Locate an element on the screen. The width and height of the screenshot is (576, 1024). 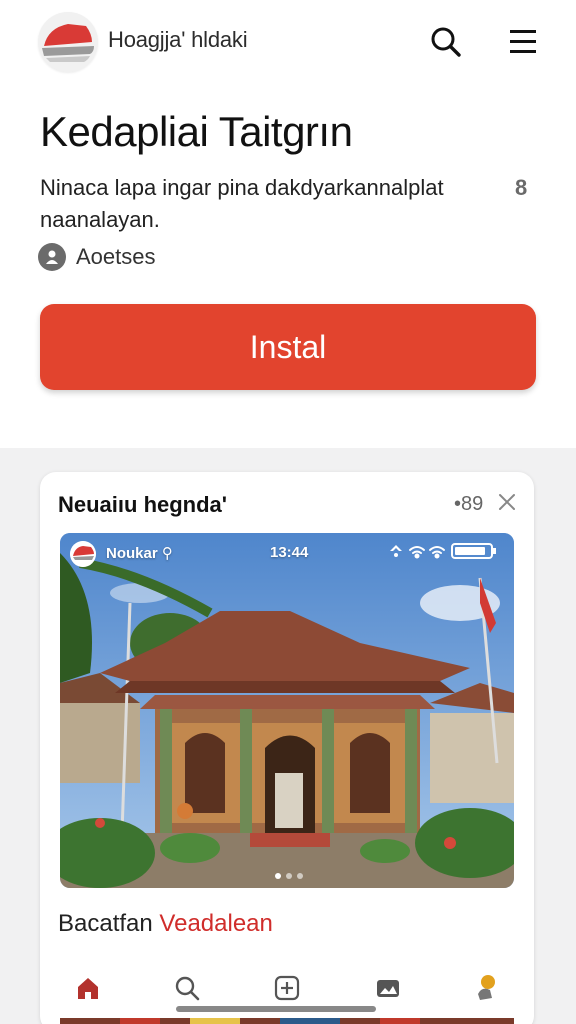
screenshot-app-name: Noukar ⚲ is located at coordinates (139, 553).